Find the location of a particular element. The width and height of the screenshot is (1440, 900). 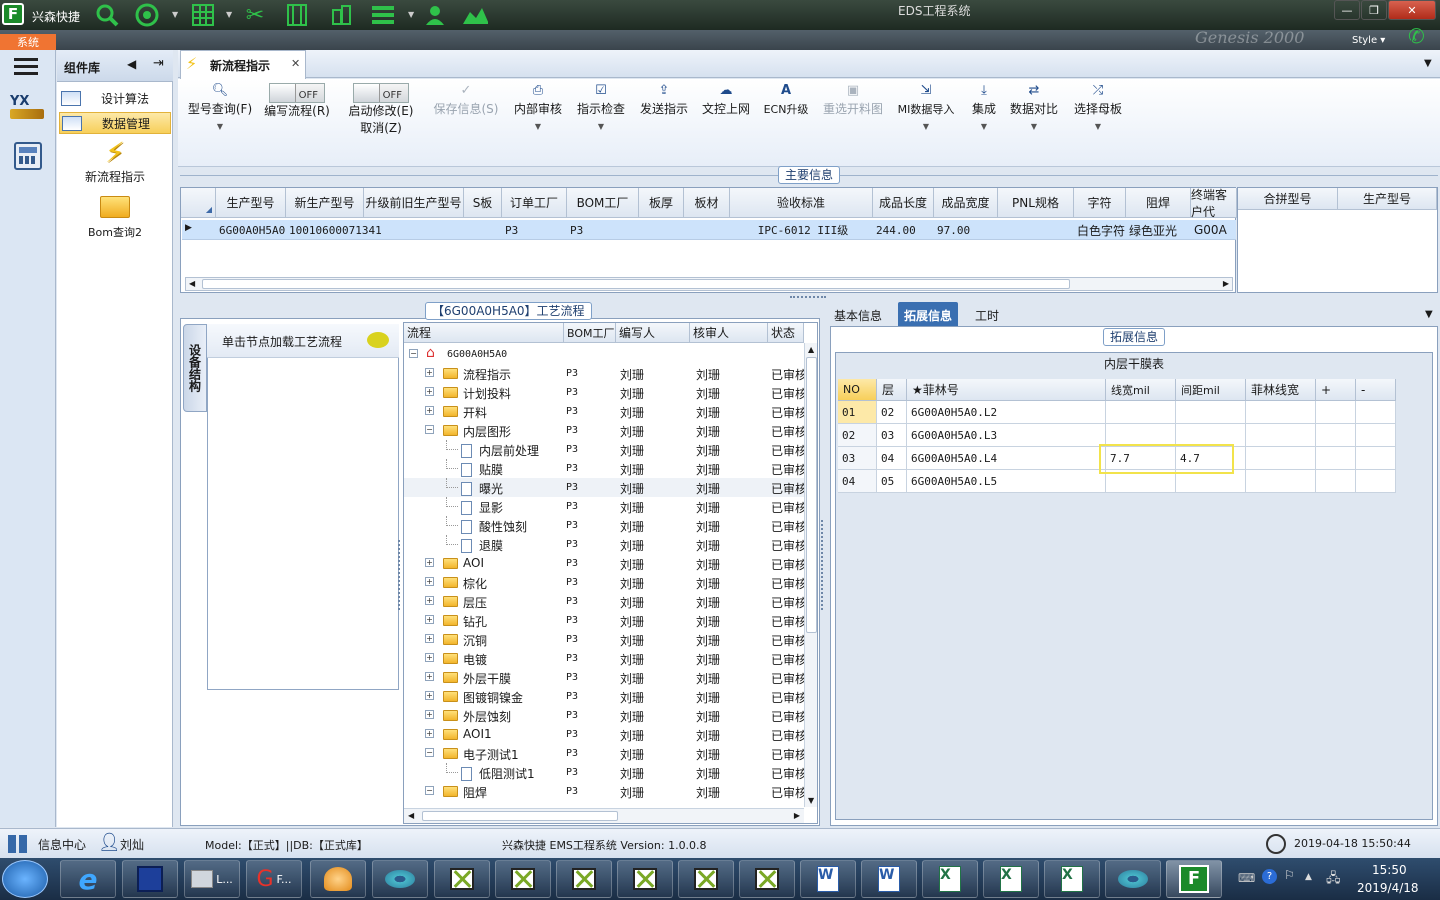

start-modify-toggle: OFF 启动修改(E) 取消(Z) is located at coordinates (381, 117).